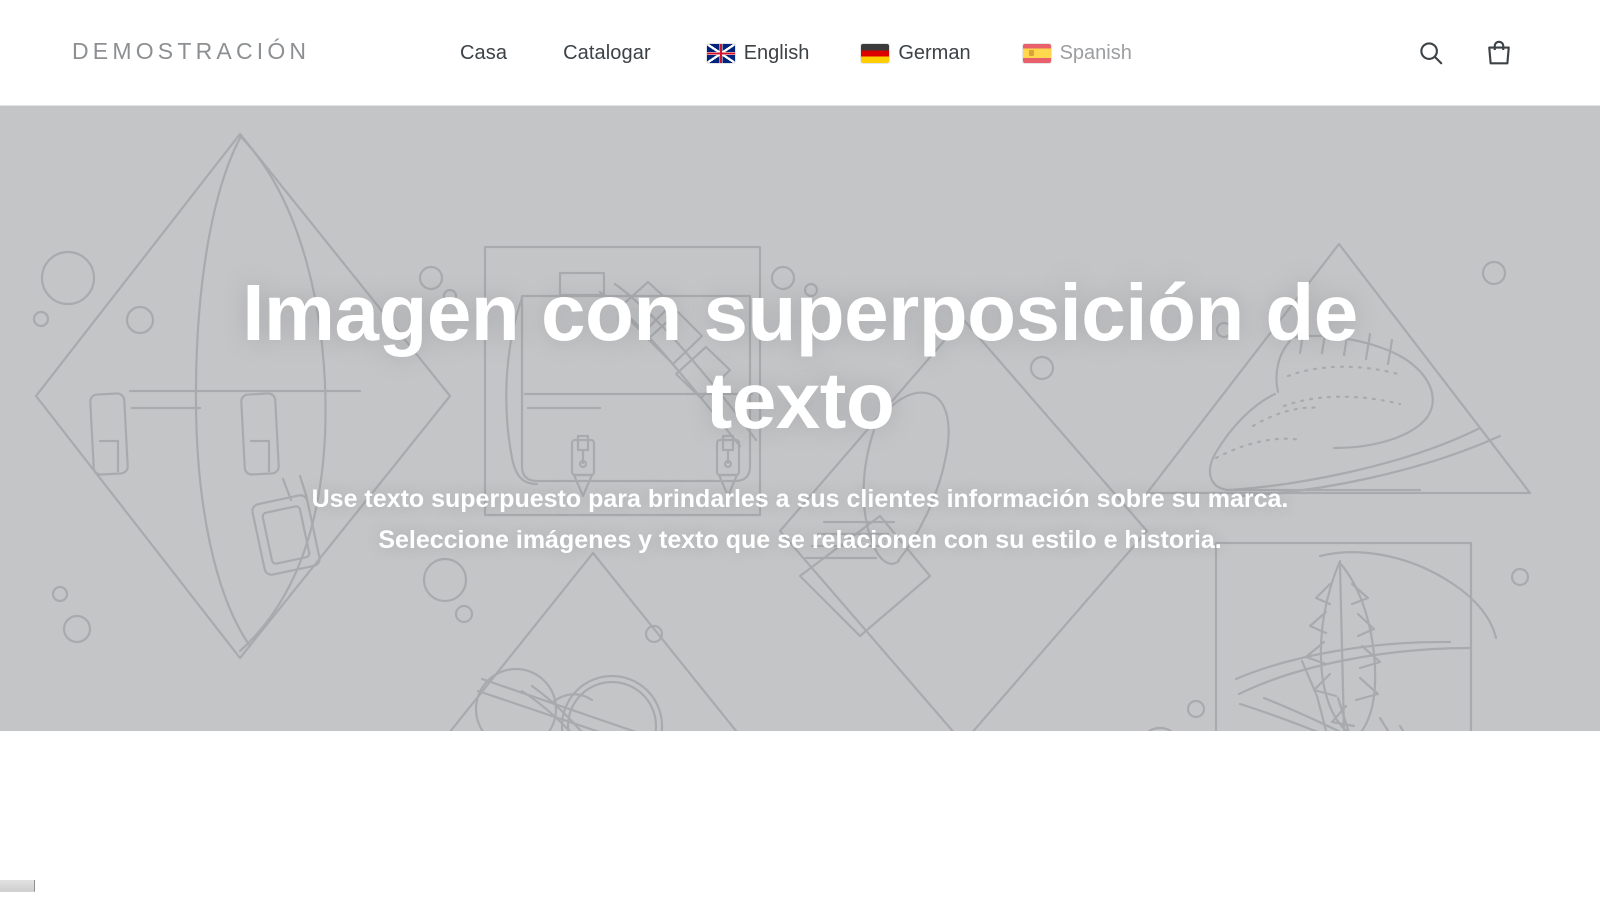 This screenshot has width=1600, height=900. I want to click on spanish-flag-icon, so click(1036, 53).